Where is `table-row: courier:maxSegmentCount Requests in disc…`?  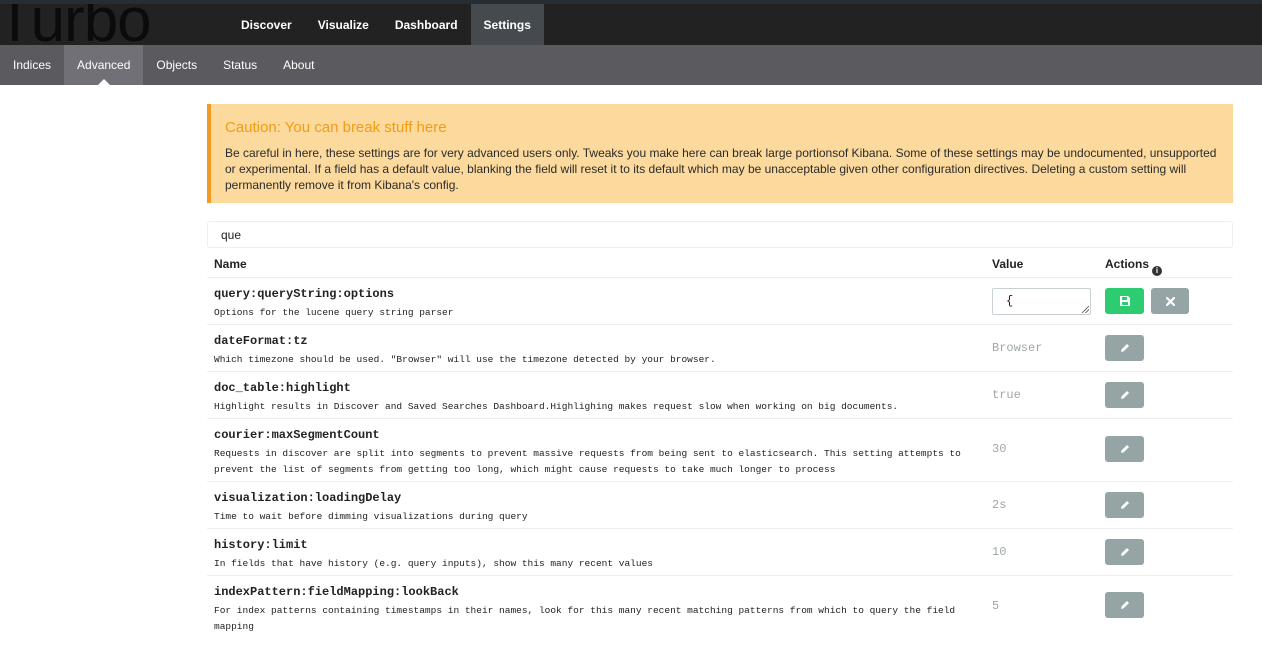 table-row: courier:maxSegmentCount Requests in disc… is located at coordinates (720, 450).